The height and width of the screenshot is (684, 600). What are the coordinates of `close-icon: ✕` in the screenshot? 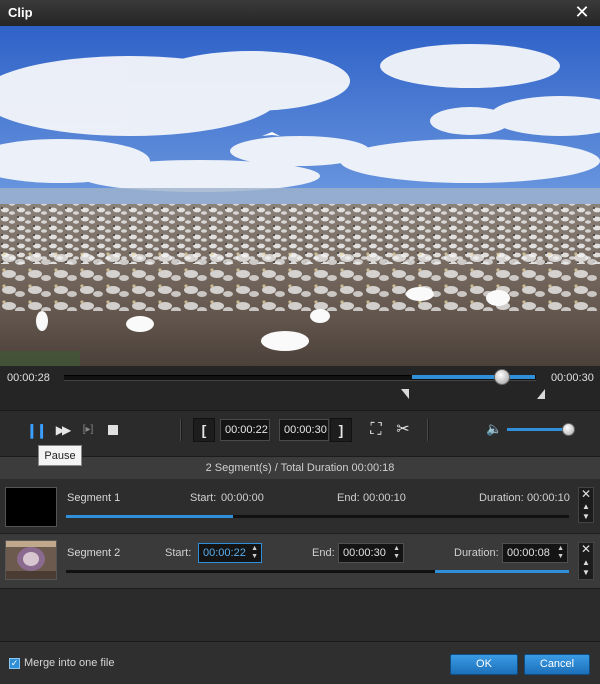 It's located at (582, 12).